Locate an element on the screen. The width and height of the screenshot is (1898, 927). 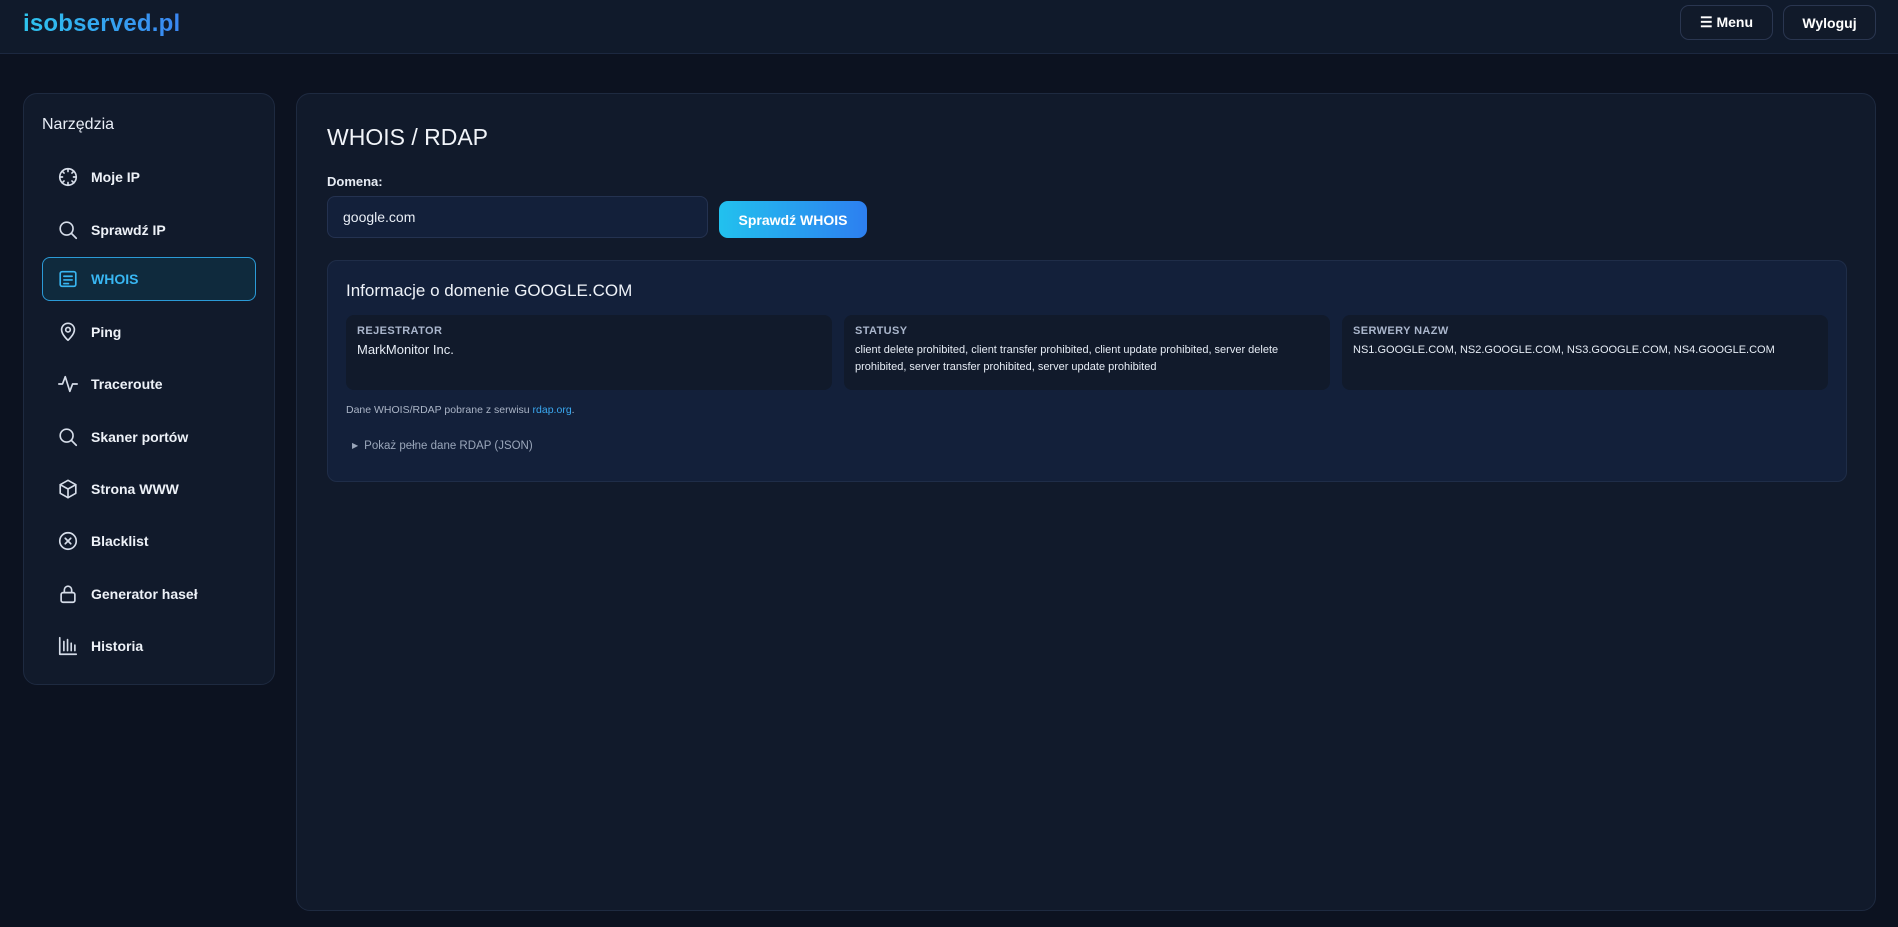
x-circle-icon is located at coordinates (68, 541).